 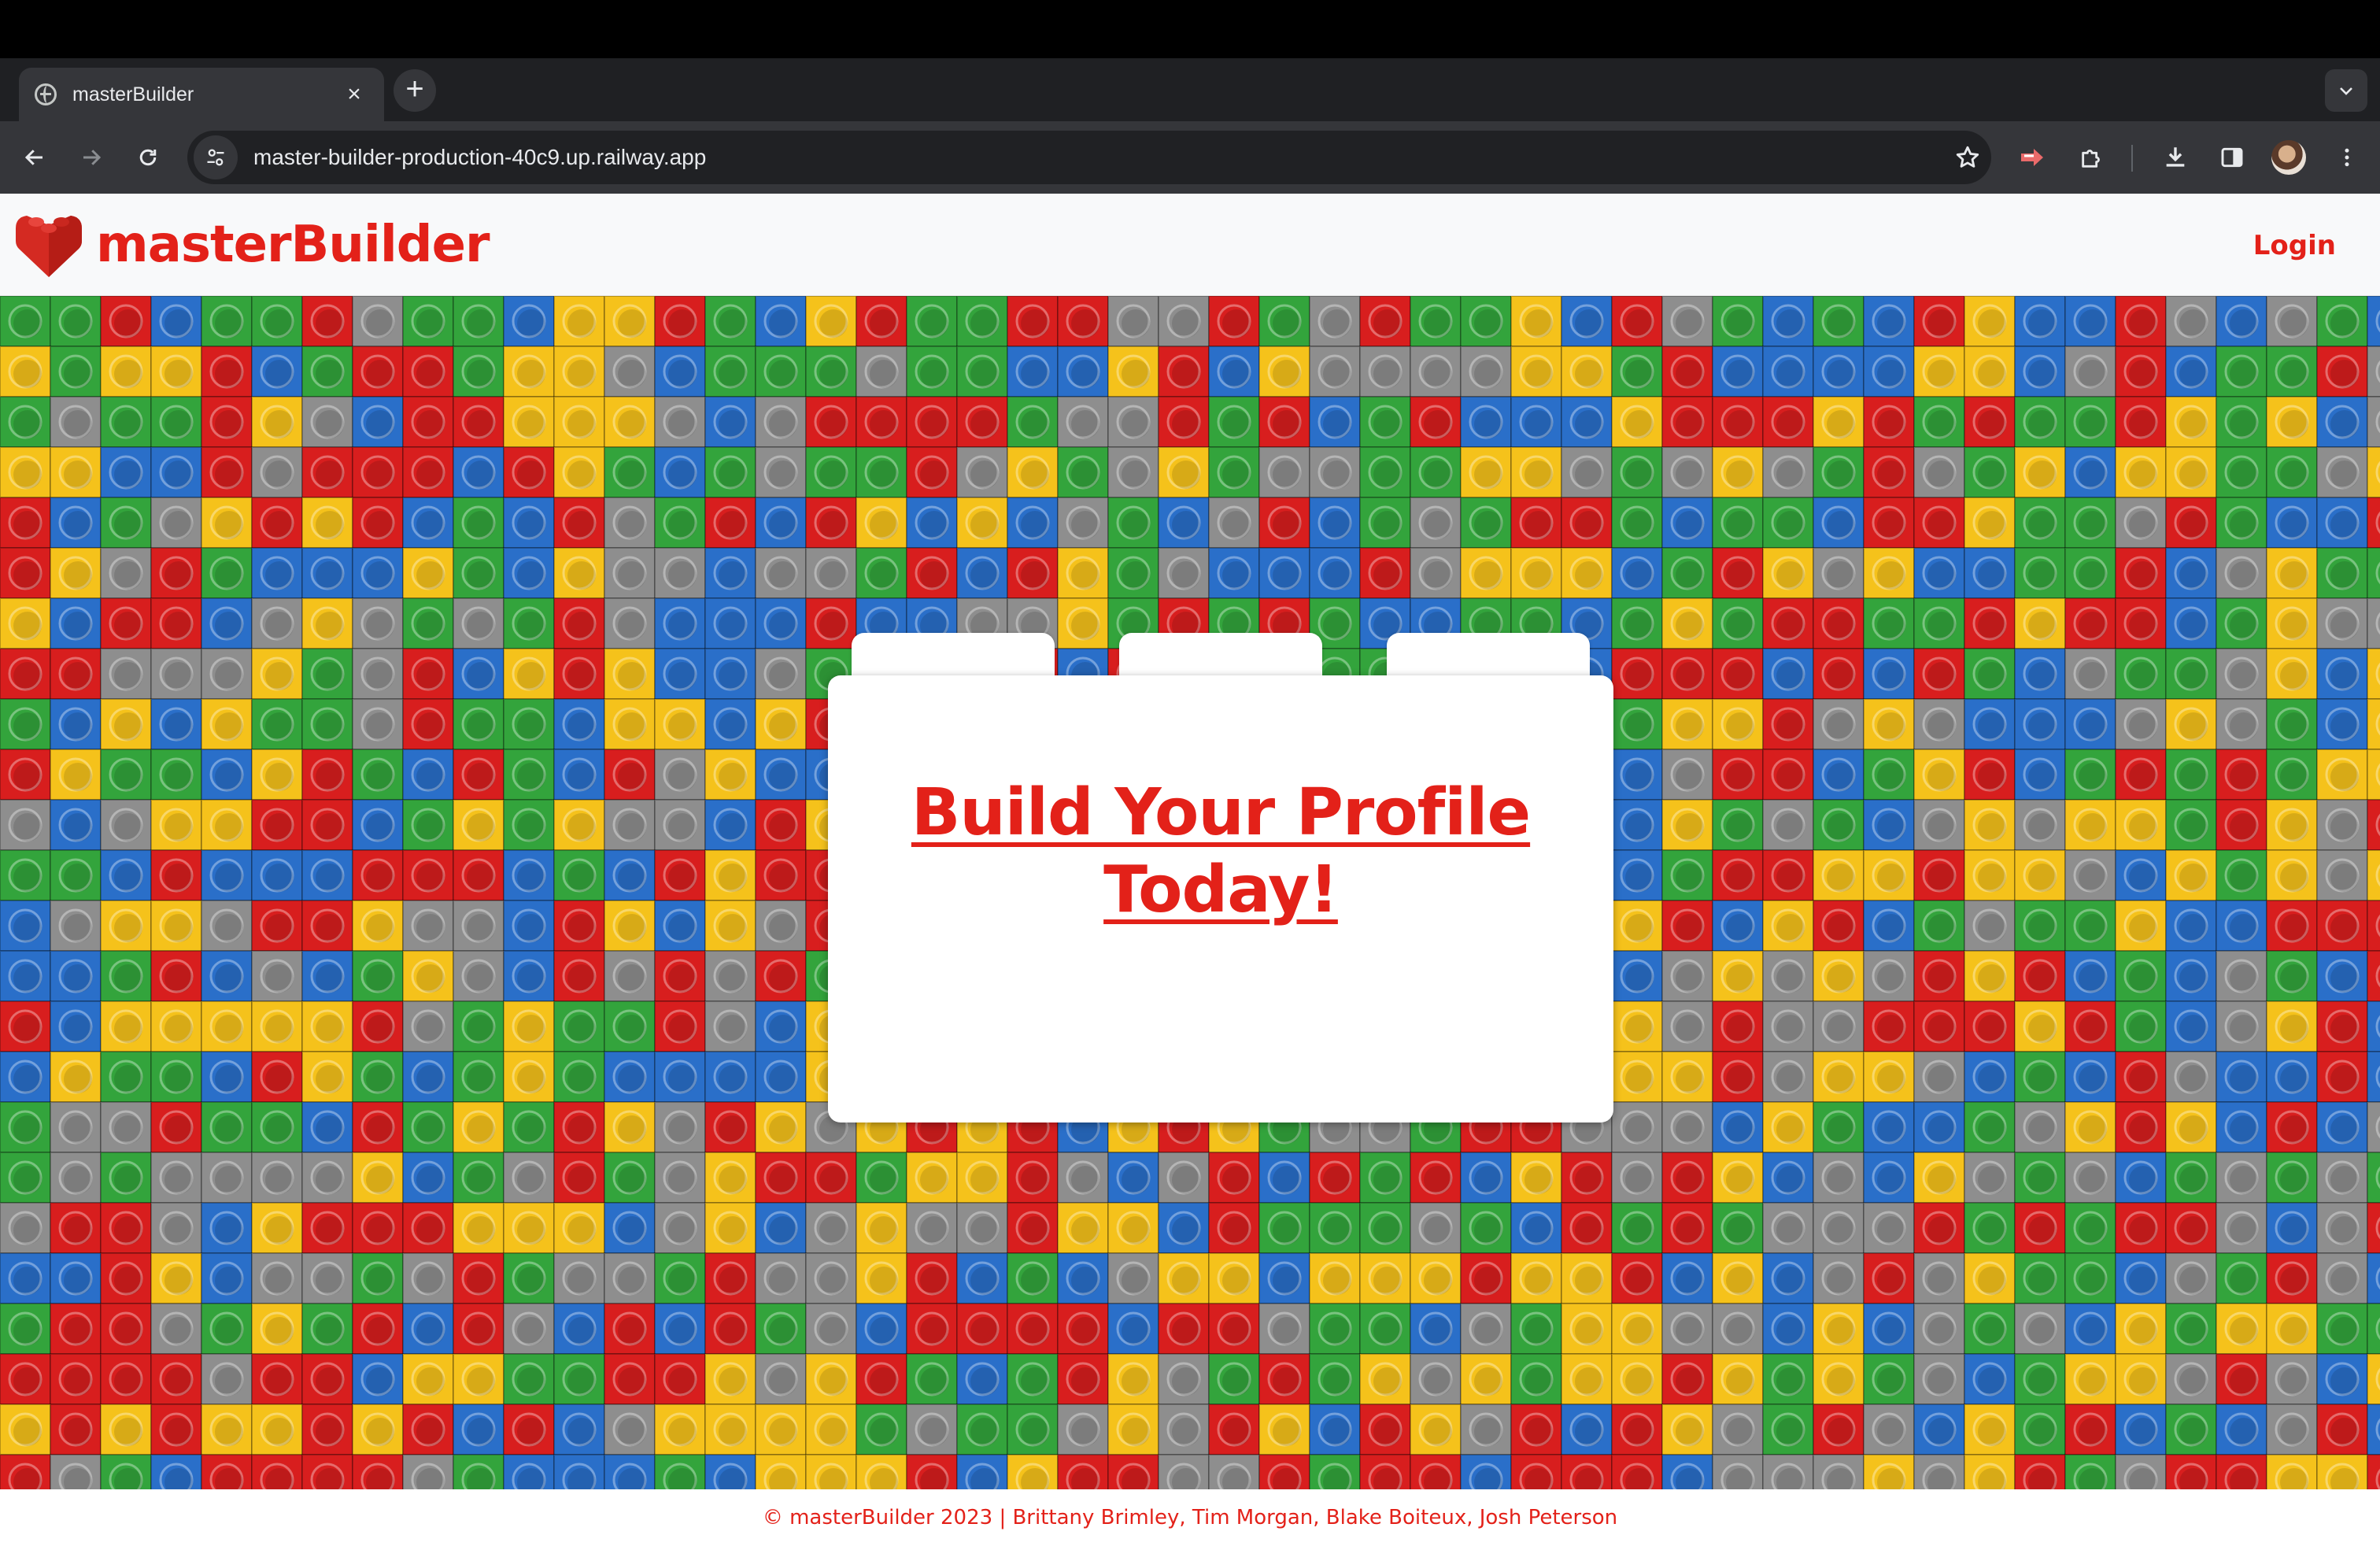 I want to click on side-panel-icon, so click(x=2232, y=157).